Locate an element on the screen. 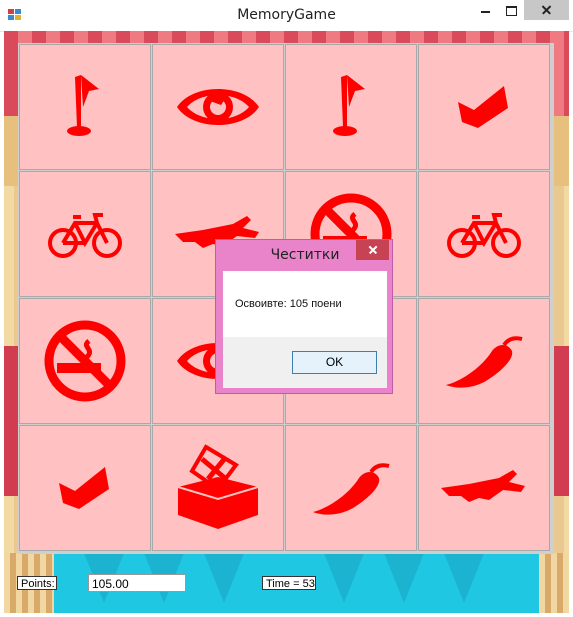 The height and width of the screenshot is (617, 573). time-label: Time = 53 is located at coordinates (289, 583).